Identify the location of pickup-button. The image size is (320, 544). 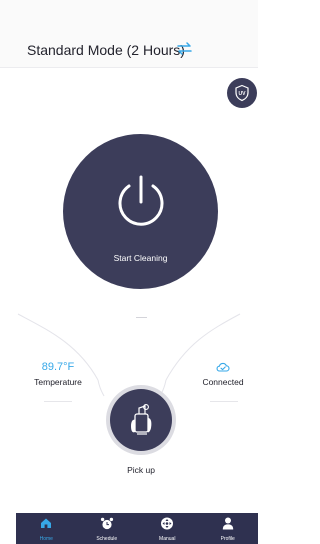
(141, 420).